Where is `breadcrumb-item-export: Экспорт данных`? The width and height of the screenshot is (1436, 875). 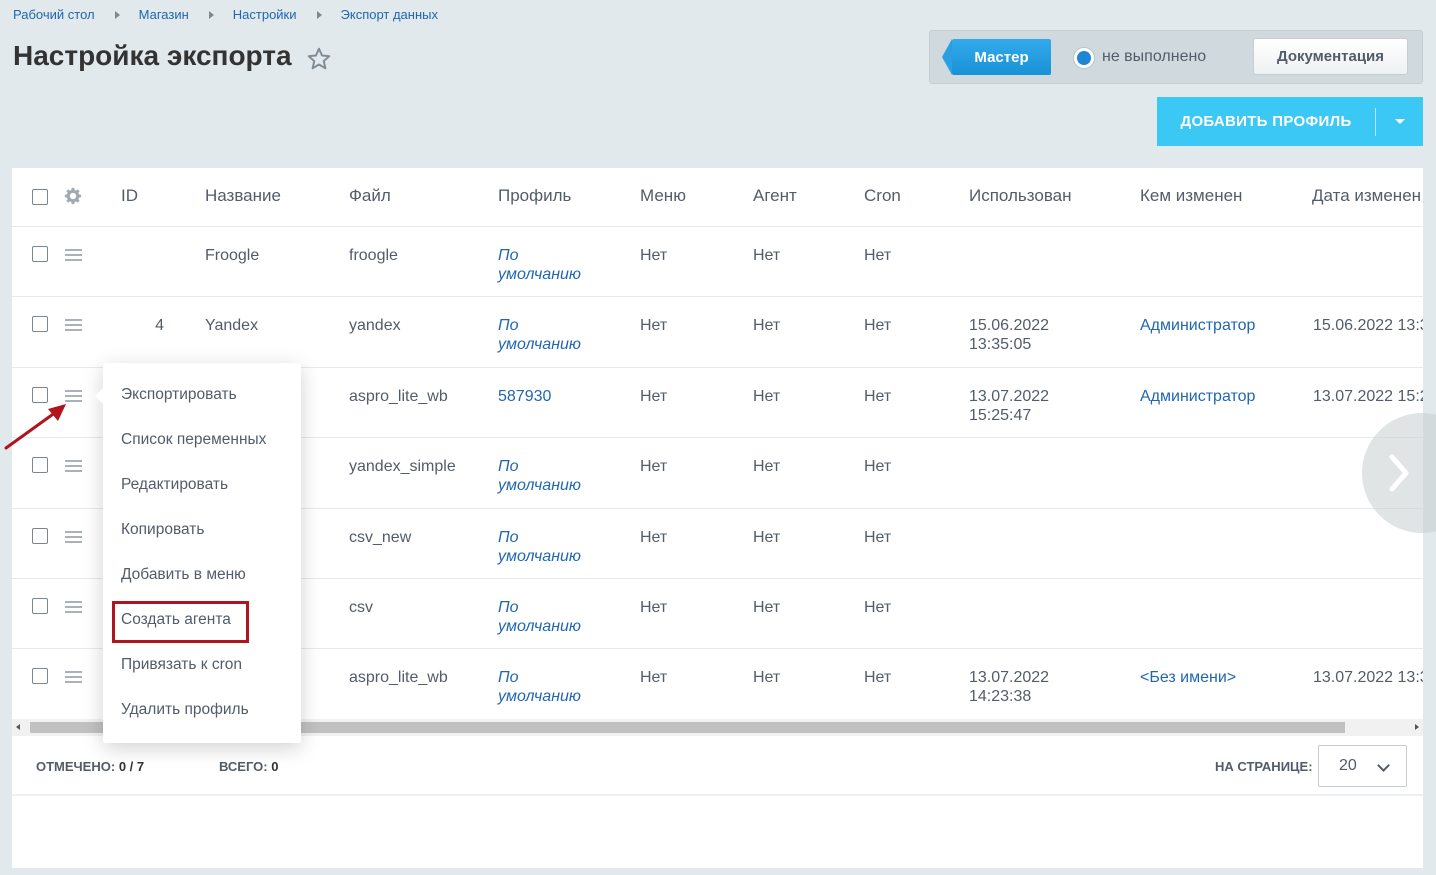 breadcrumb-item-export: Экспорт данных is located at coordinates (389, 14).